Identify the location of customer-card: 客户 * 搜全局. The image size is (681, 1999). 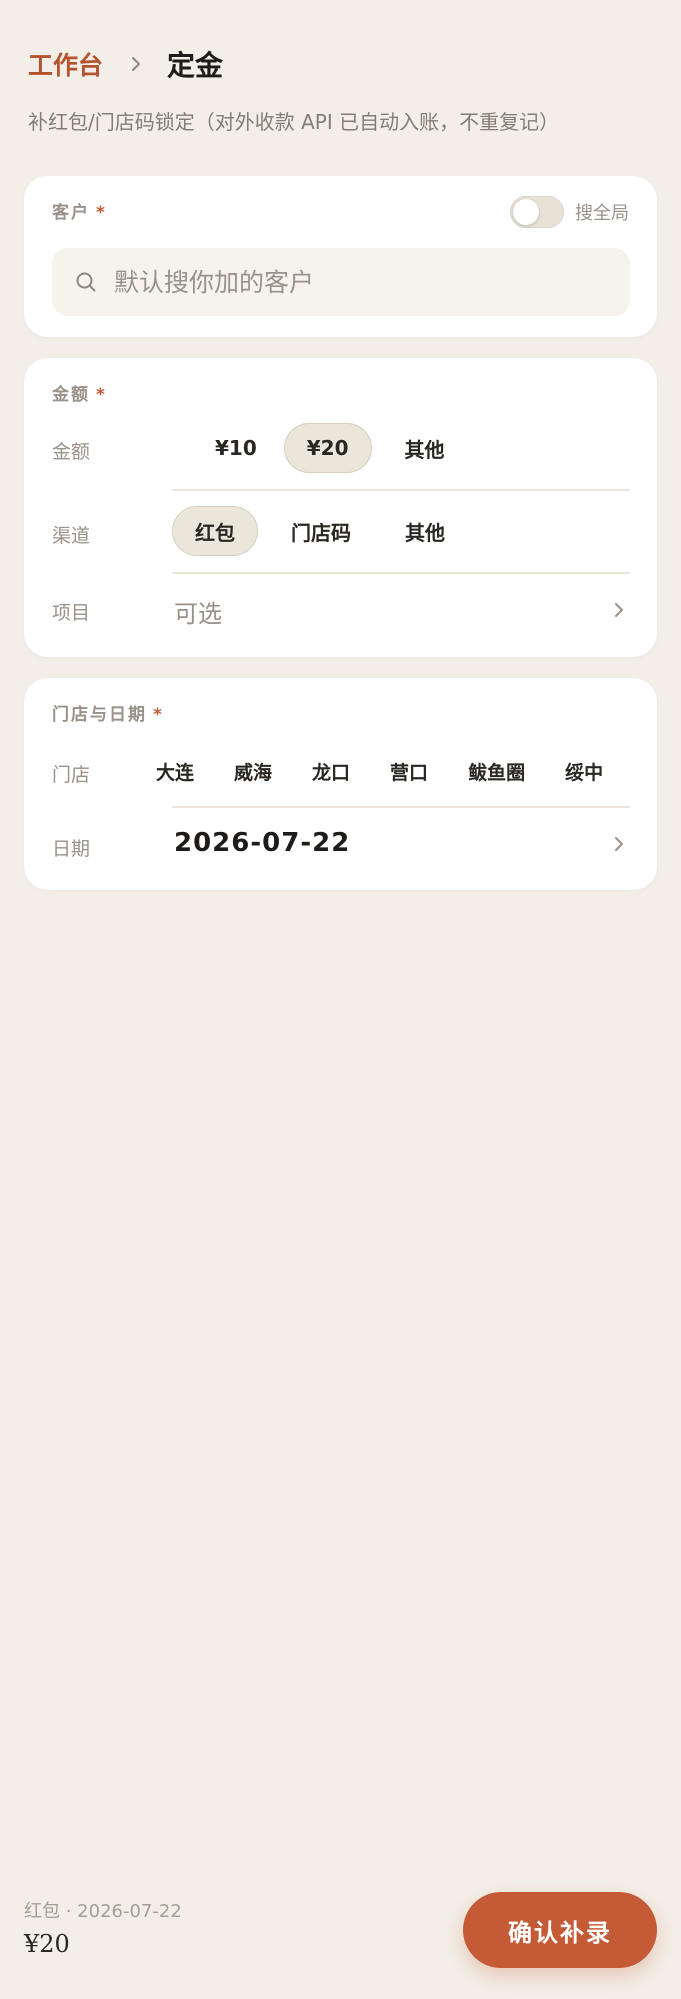
(340, 256).